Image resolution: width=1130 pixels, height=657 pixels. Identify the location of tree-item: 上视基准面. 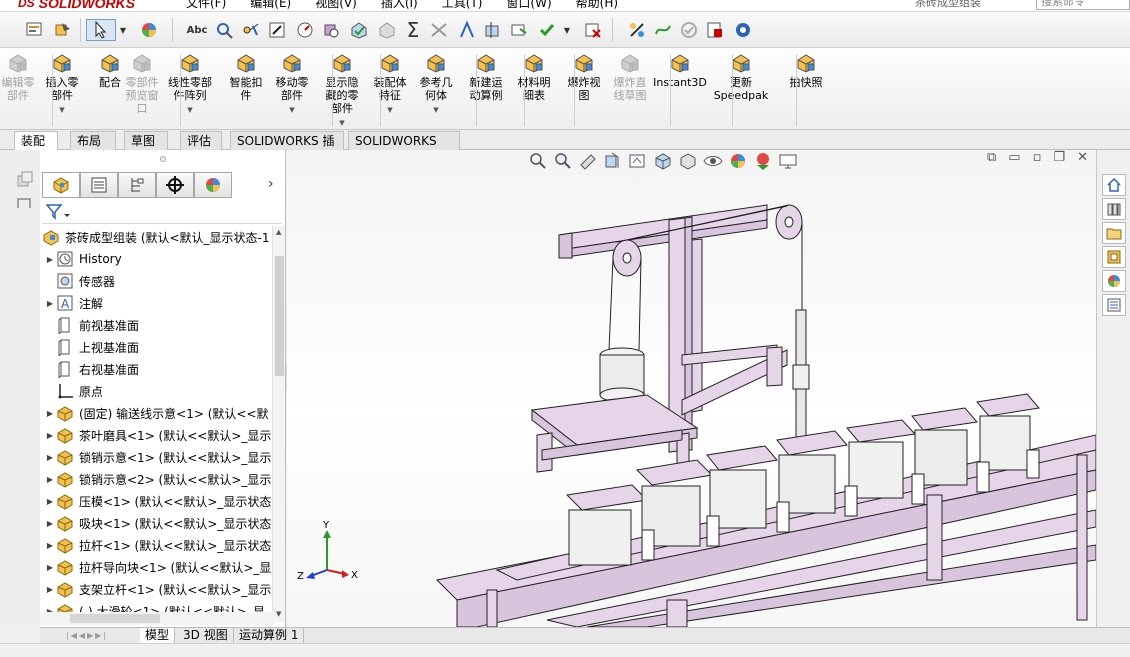
(158, 347).